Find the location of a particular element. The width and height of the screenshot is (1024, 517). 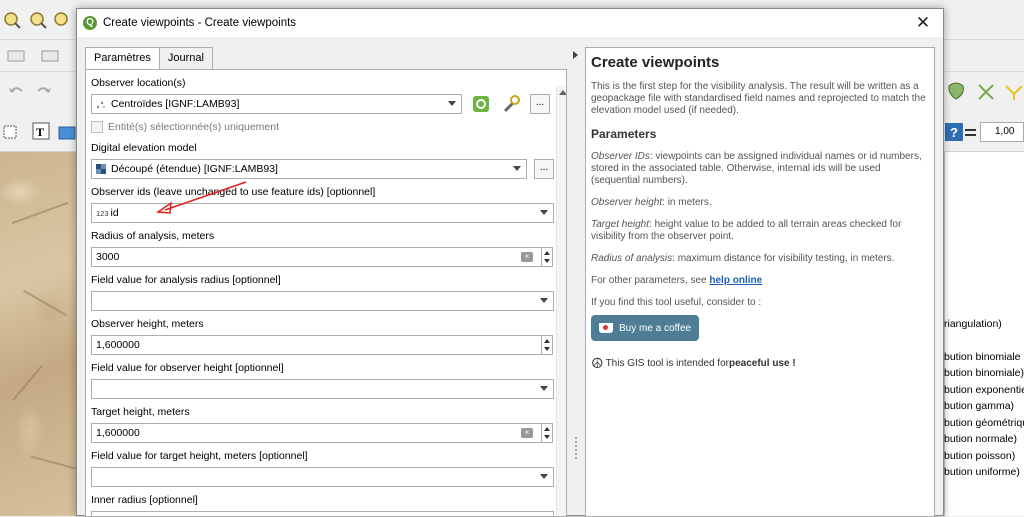

algorithm-item: bution uniforme) is located at coordinates (984, 472).